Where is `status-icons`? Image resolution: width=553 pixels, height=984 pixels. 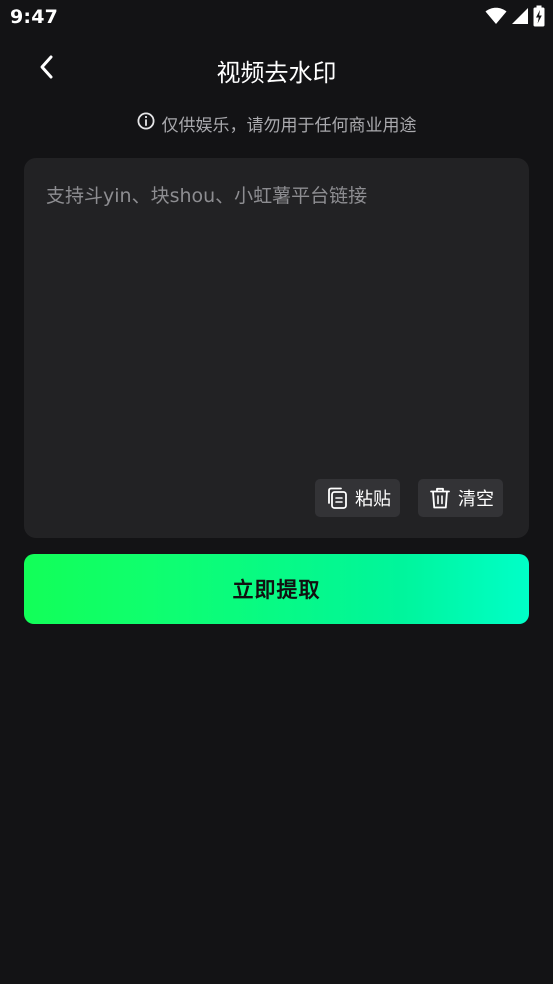
status-icons is located at coordinates (515, 18).